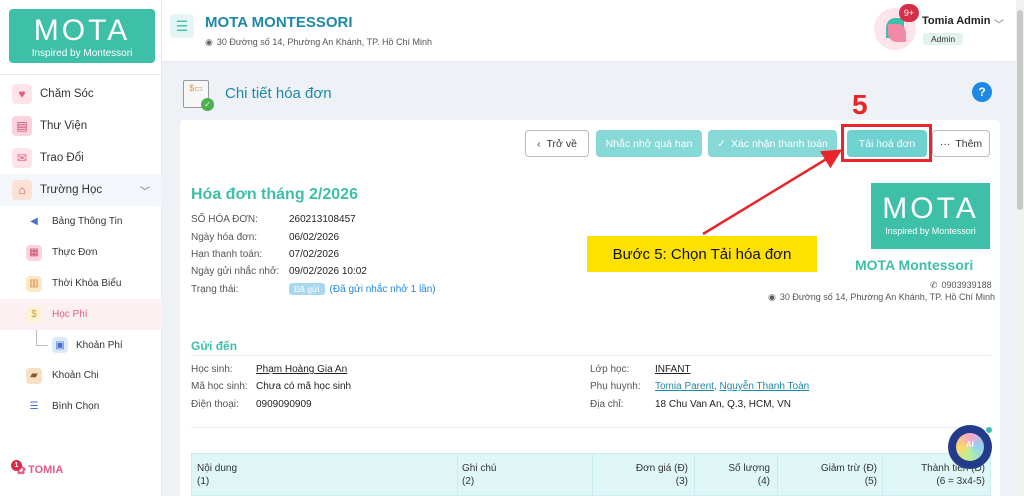 The height and width of the screenshot is (496, 1024). What do you see at coordinates (328, 271) in the screenshot?
I see `field-value: 09/02/2026 10:02` at bounding box center [328, 271].